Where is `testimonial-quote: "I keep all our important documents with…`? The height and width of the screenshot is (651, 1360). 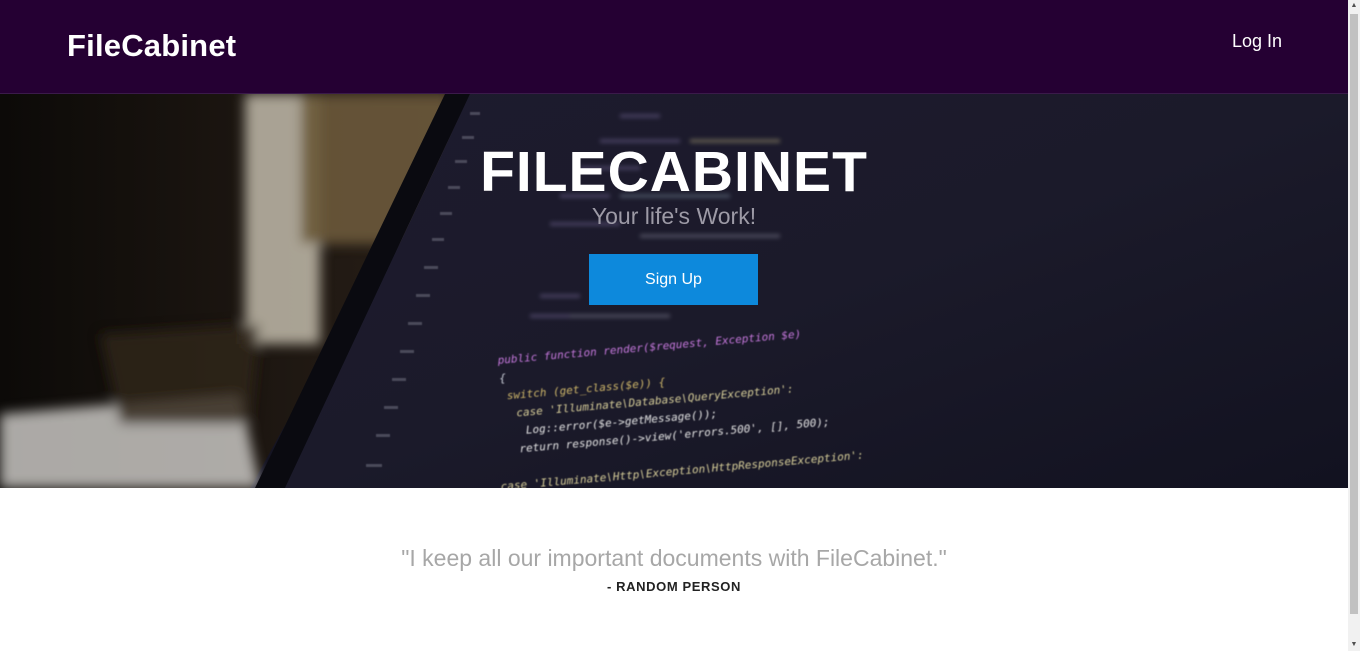 testimonial-quote: "I keep all our important documents with… is located at coordinates (674, 558).